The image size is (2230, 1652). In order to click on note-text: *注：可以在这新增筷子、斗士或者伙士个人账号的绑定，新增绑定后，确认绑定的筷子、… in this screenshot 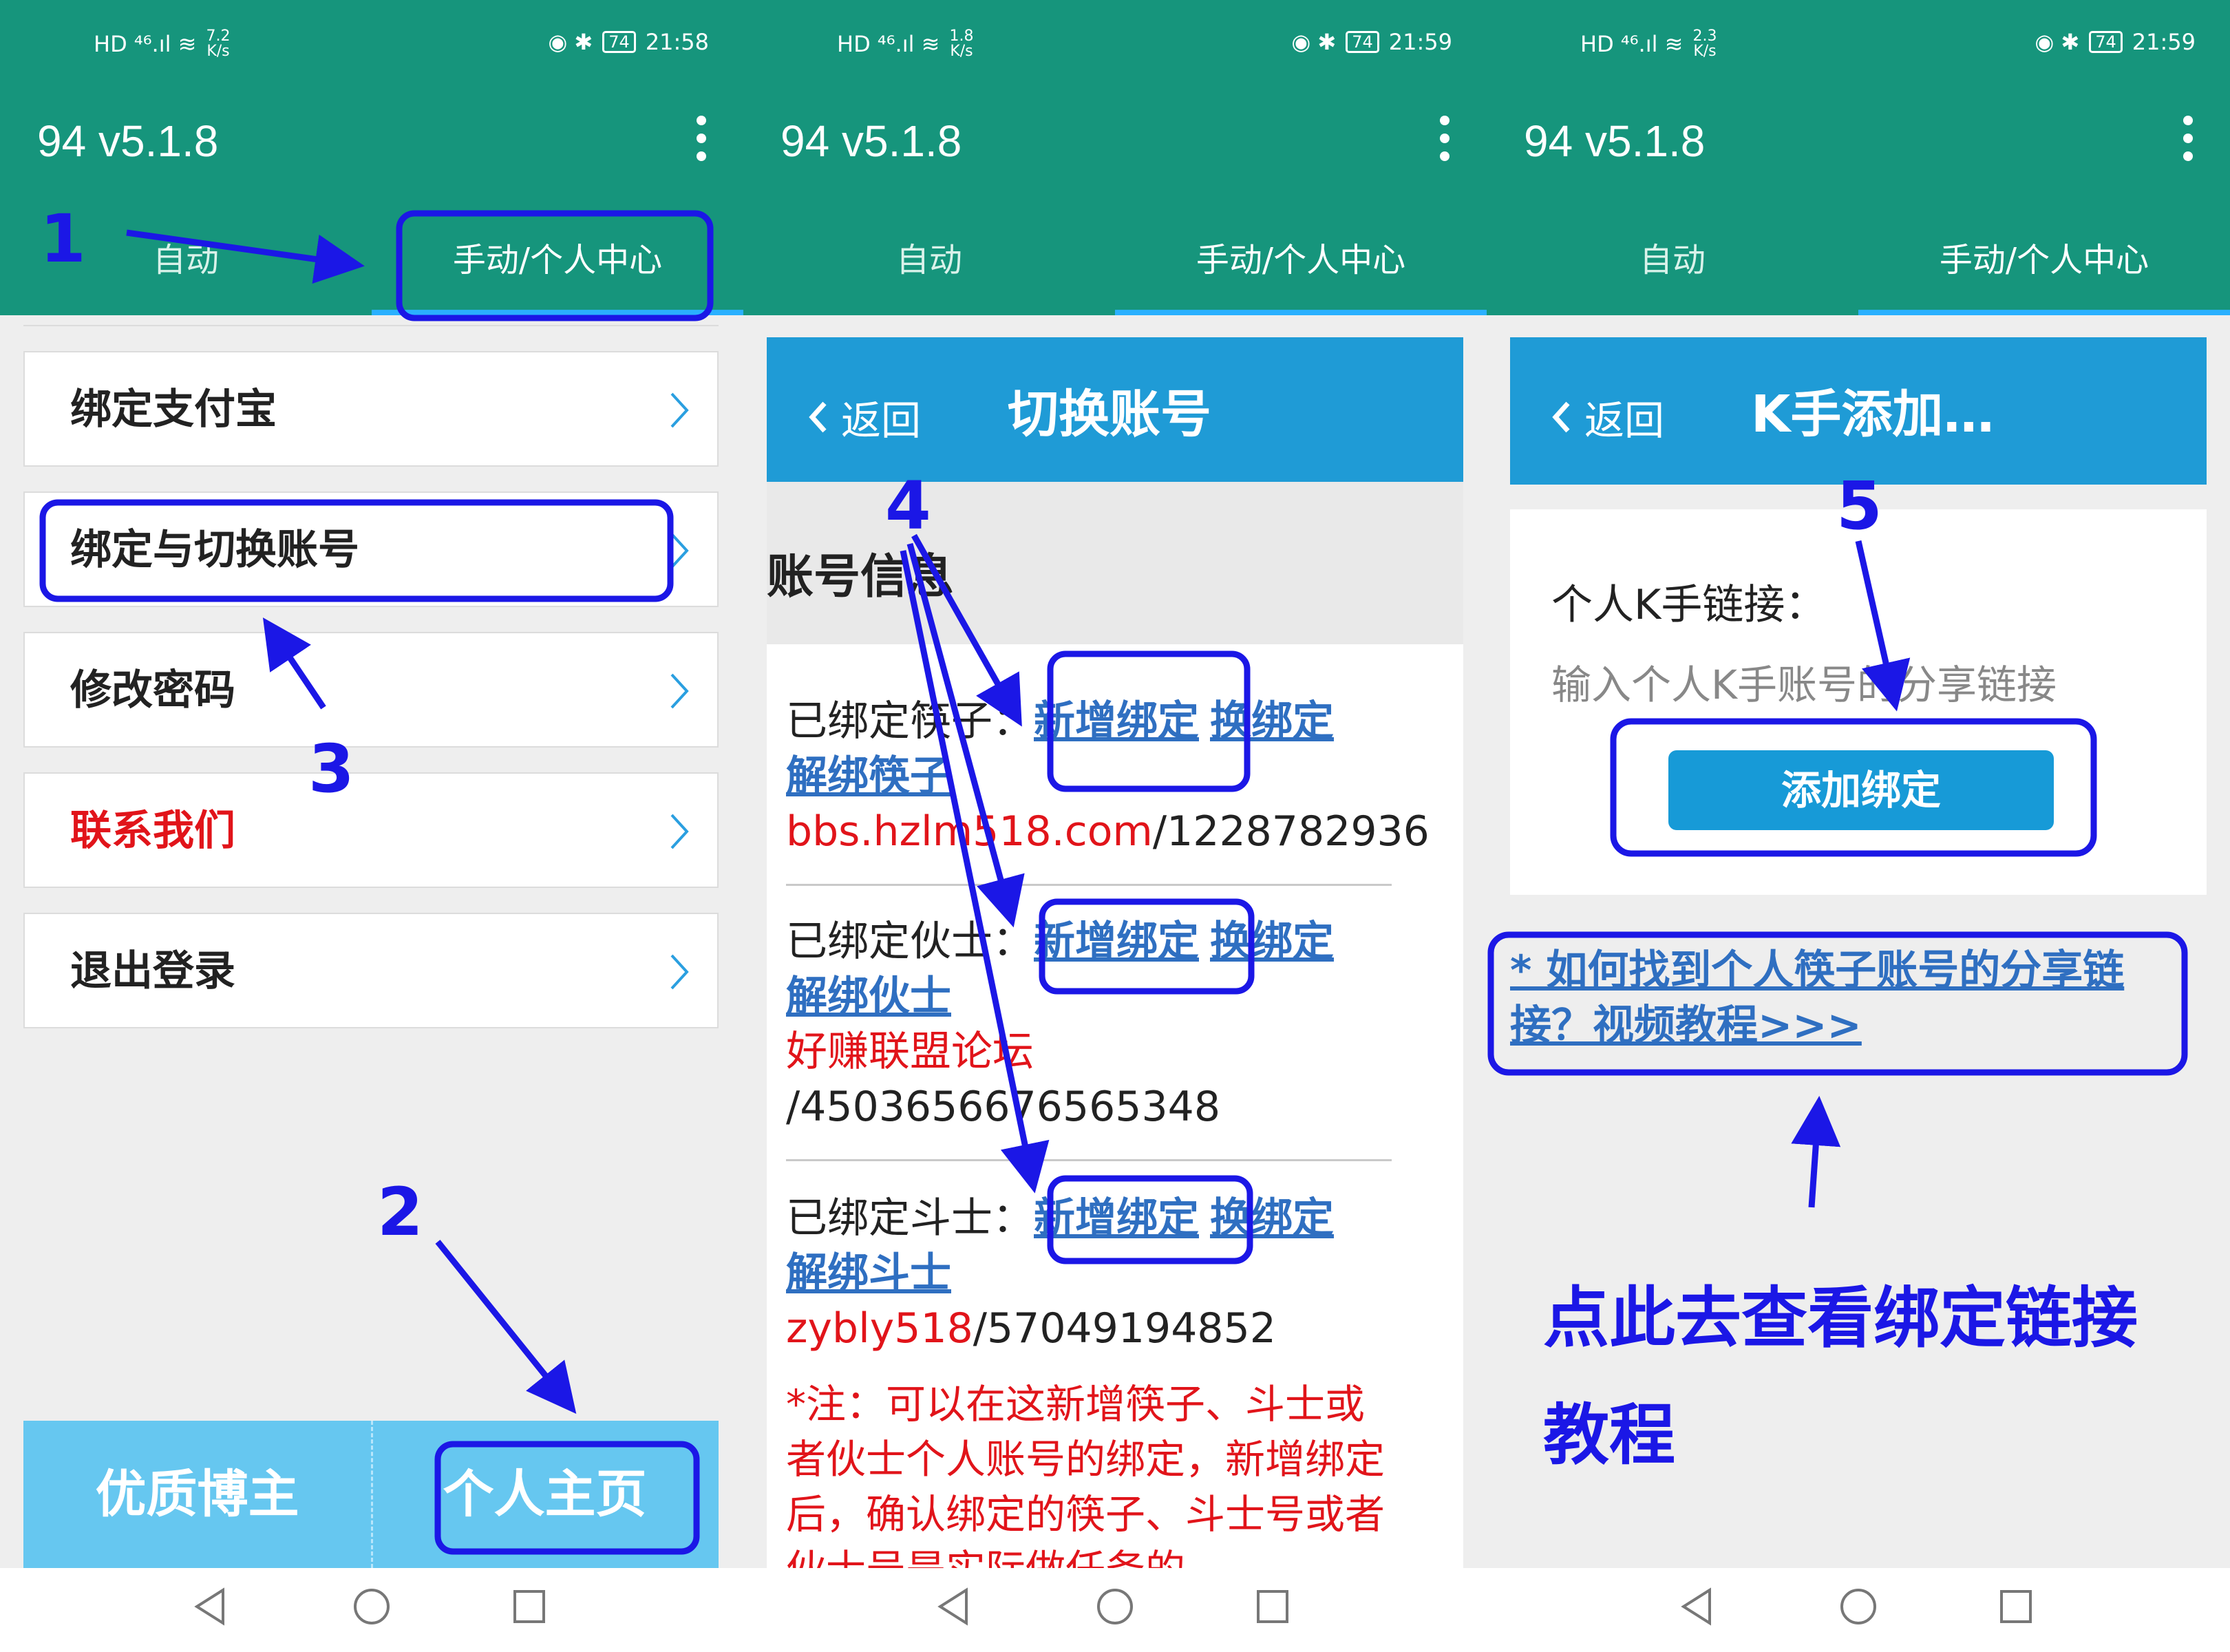, I will do `click(1085, 1475)`.